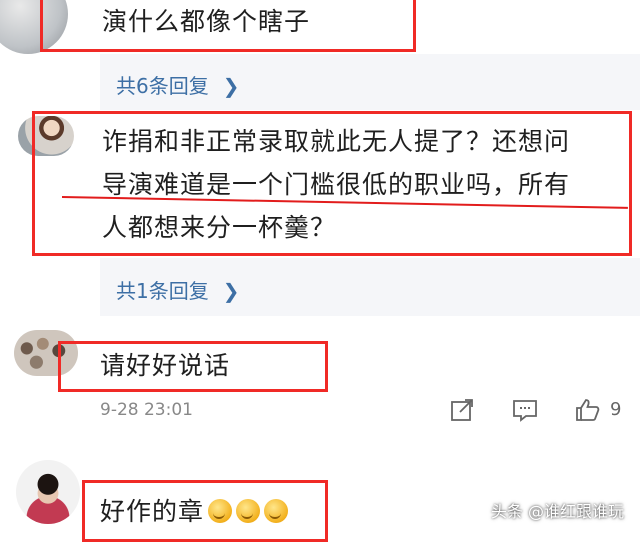  Describe the element at coordinates (336, 141) in the screenshot. I see `comment-text-line: 诈捐和非正常录取就此无人提了？还想问` at that location.